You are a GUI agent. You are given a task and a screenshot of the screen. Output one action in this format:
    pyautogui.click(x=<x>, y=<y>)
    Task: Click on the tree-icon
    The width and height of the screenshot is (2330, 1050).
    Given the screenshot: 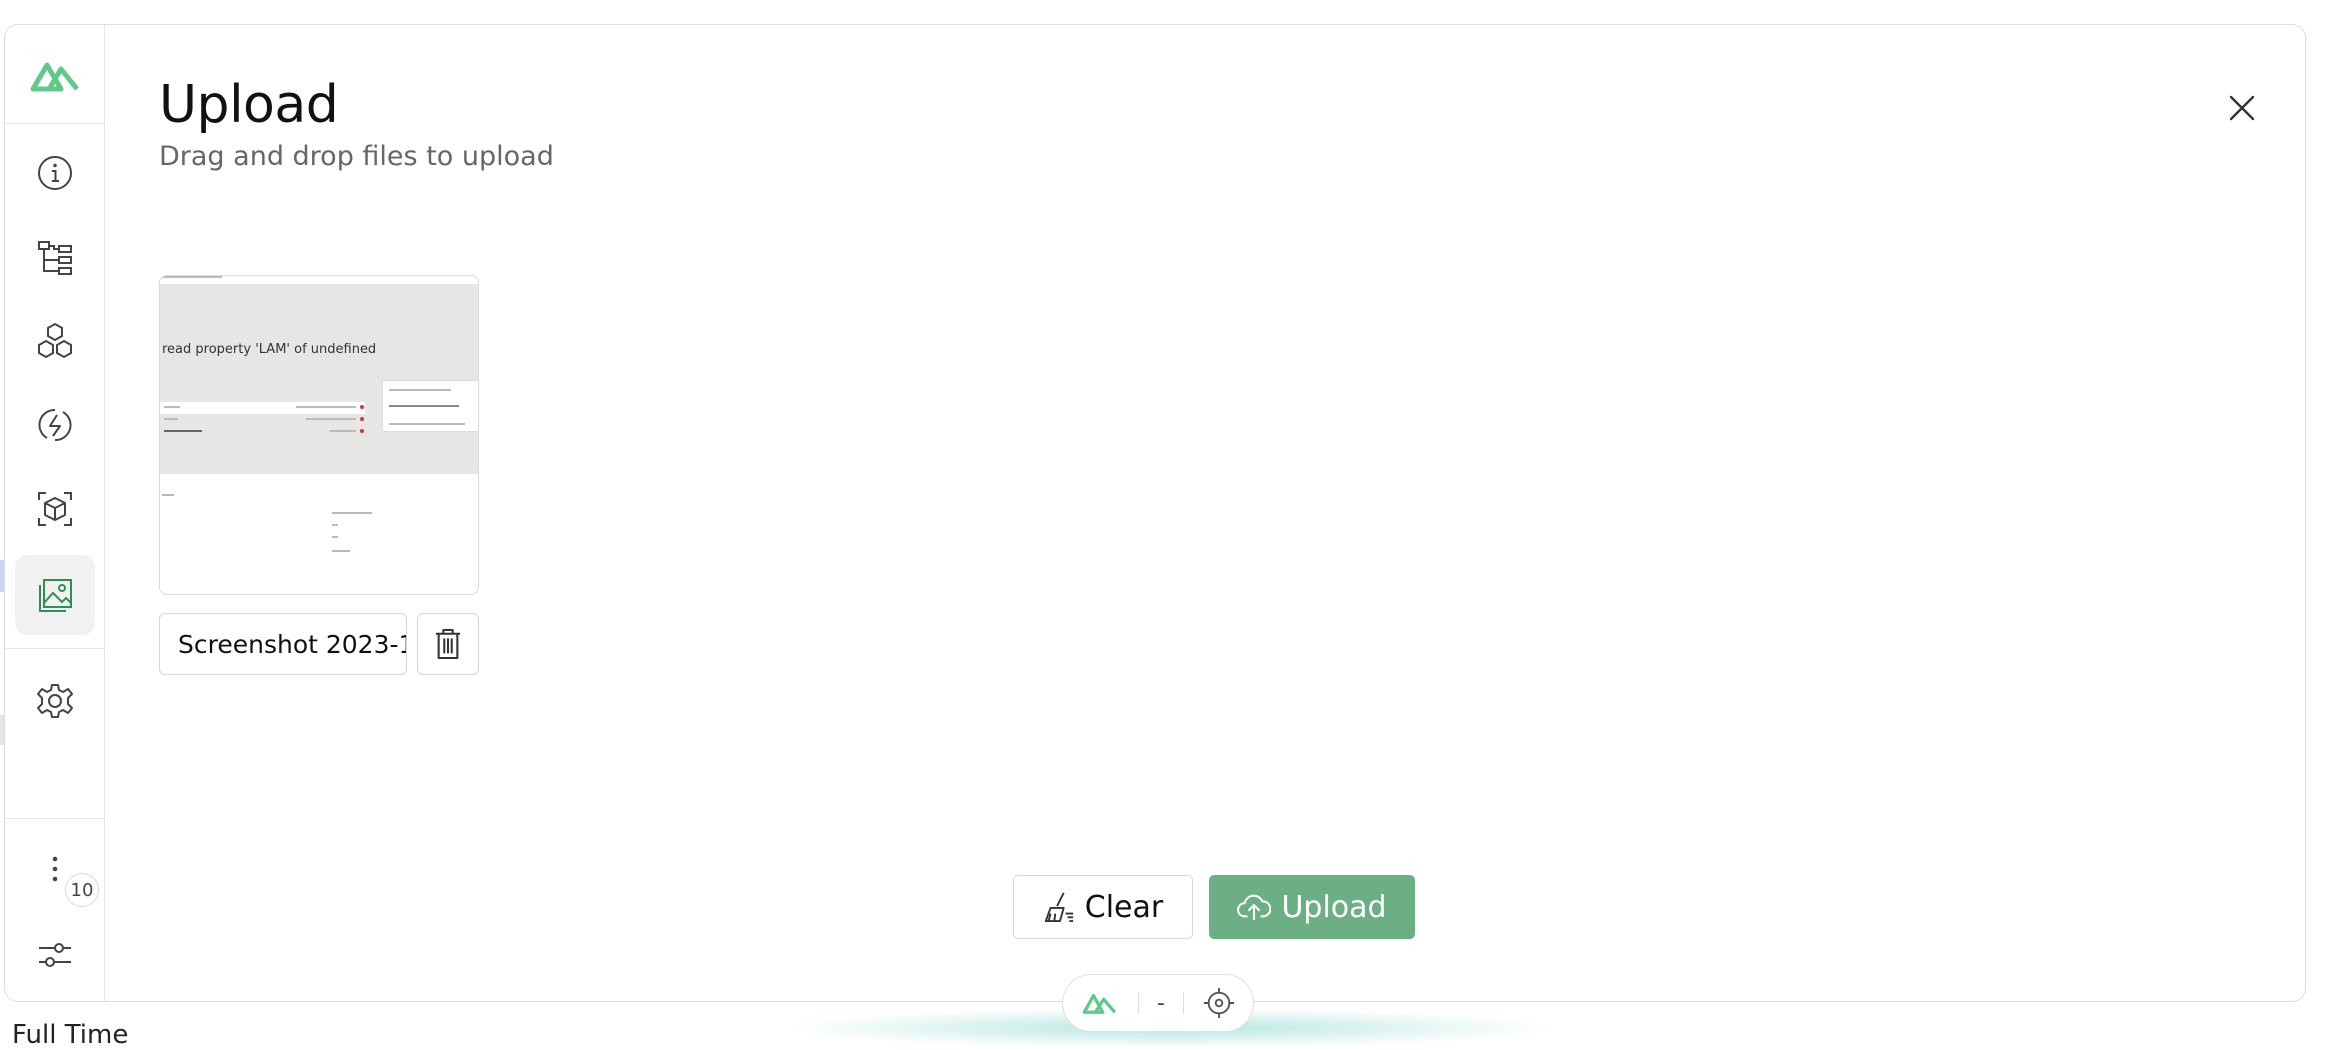 What is the action you would take?
    pyautogui.click(x=55, y=257)
    